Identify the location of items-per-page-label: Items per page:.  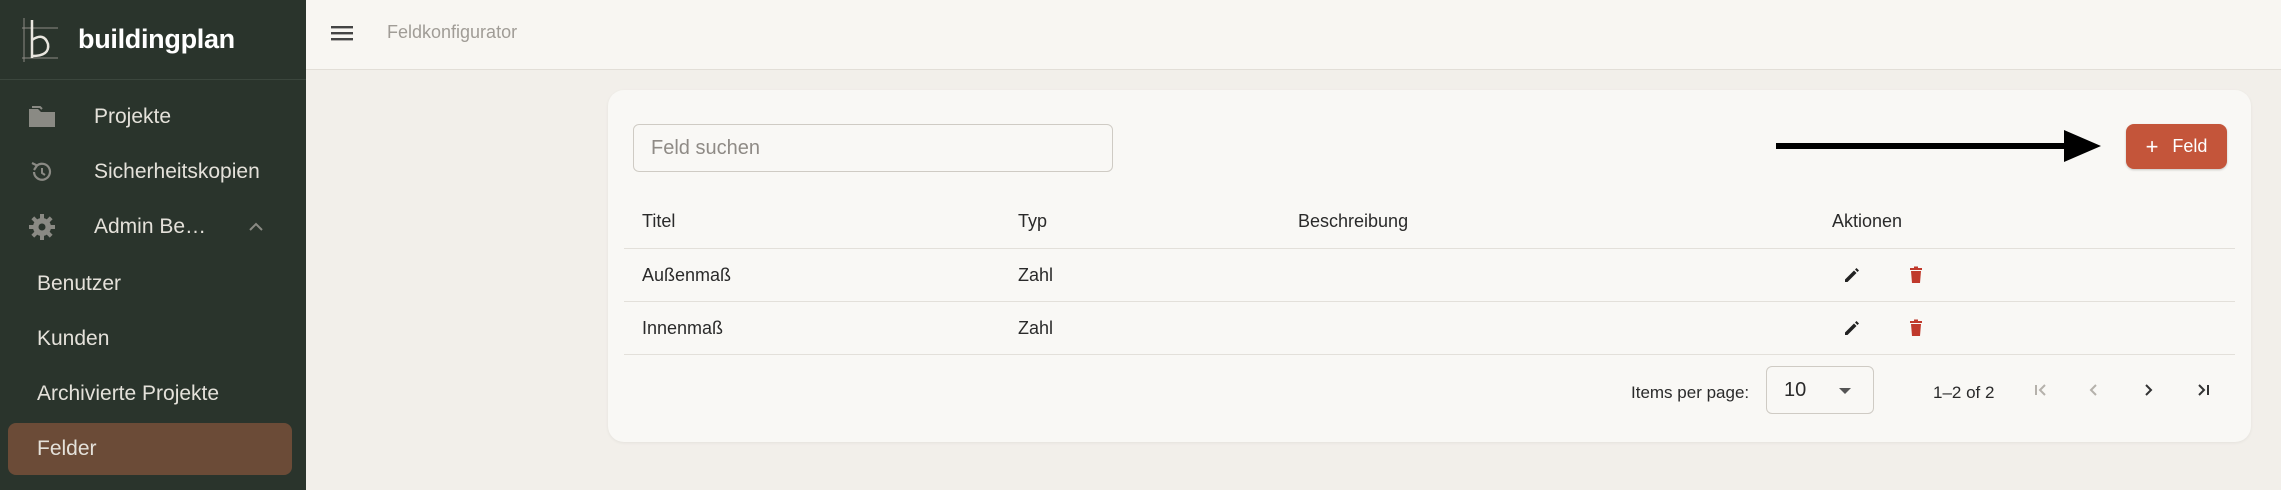
(1690, 392).